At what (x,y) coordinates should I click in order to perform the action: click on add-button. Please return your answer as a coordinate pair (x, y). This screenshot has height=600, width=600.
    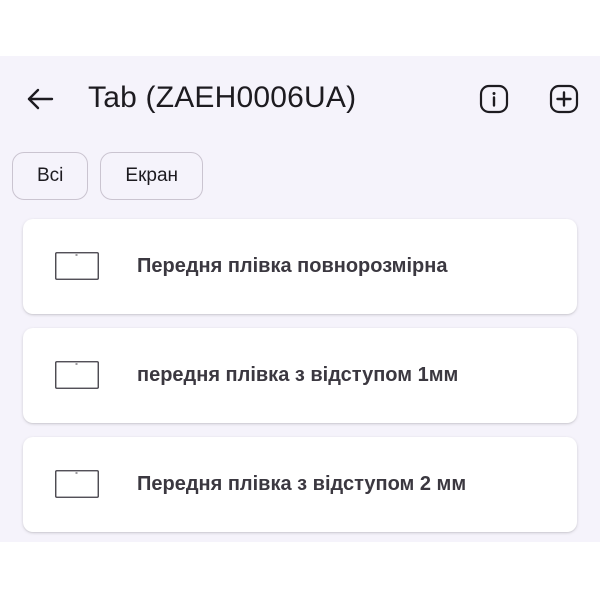
    Looking at the image, I should click on (564, 99).